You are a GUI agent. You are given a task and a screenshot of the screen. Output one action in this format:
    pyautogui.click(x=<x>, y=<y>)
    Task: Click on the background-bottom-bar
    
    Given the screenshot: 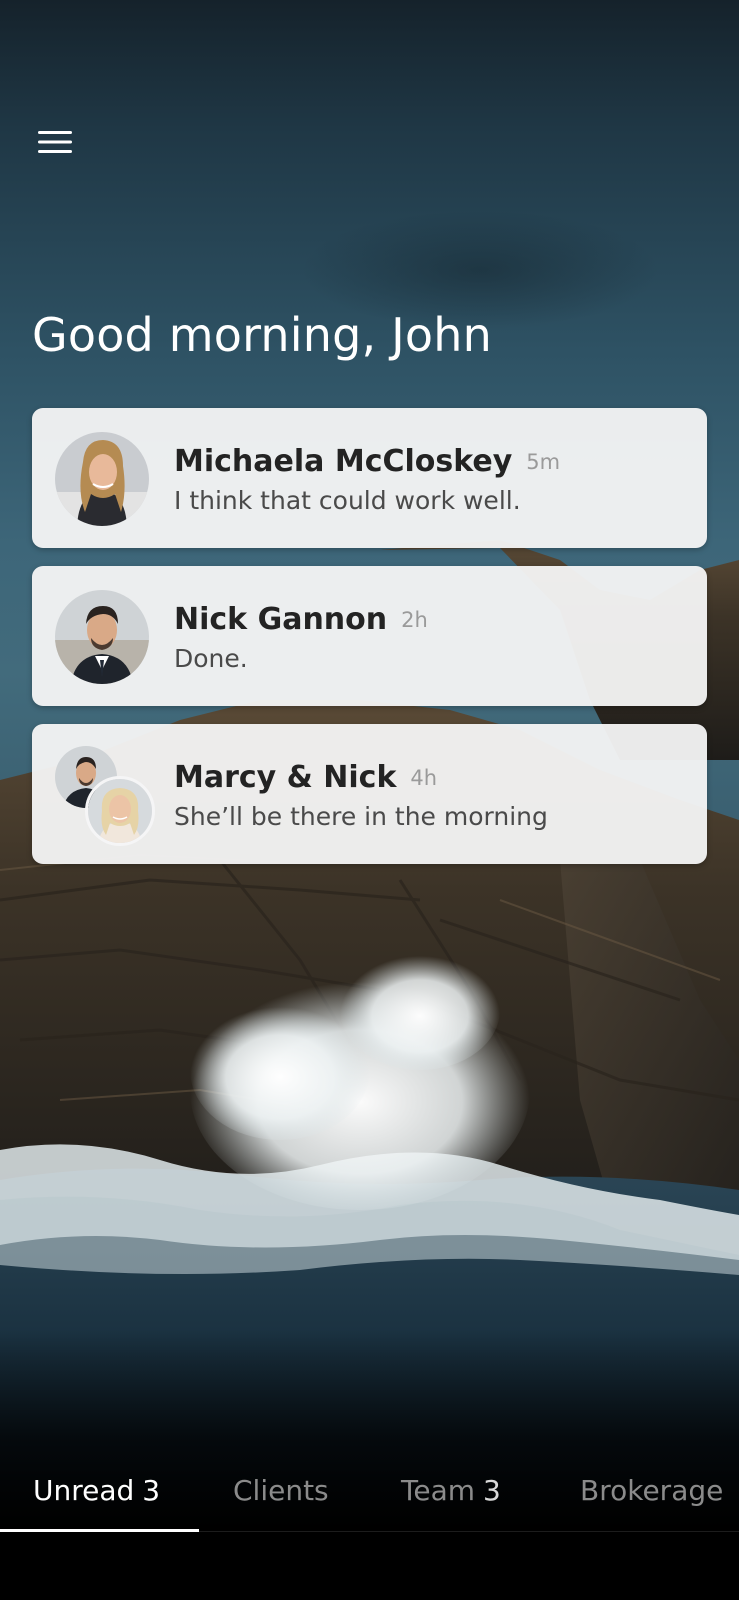 What is the action you would take?
    pyautogui.click(x=369, y=1565)
    